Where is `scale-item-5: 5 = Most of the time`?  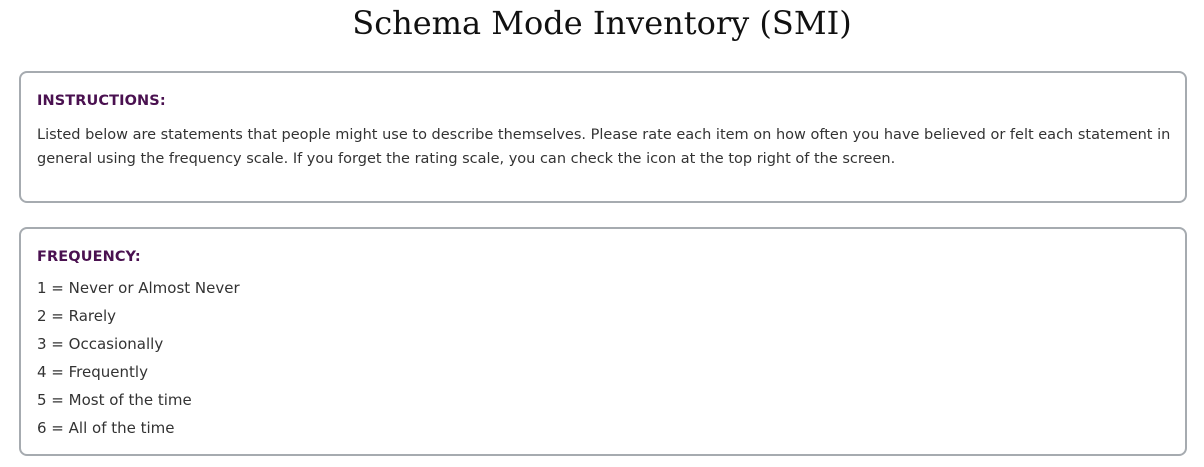
scale-item-5: 5 = Most of the time is located at coordinates (114, 400).